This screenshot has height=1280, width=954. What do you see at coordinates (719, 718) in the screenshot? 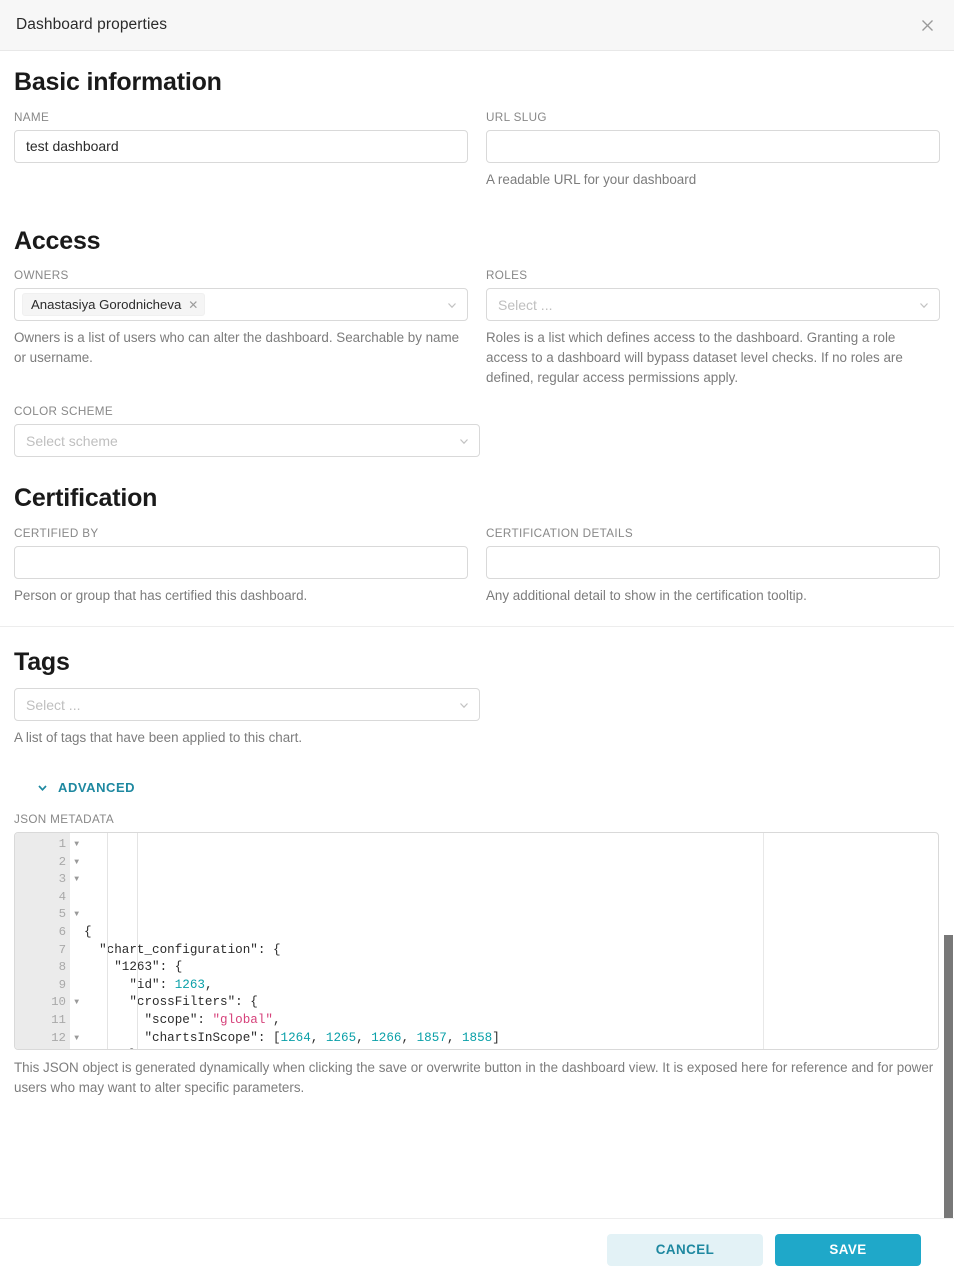
I see `tags-spacer` at bounding box center [719, 718].